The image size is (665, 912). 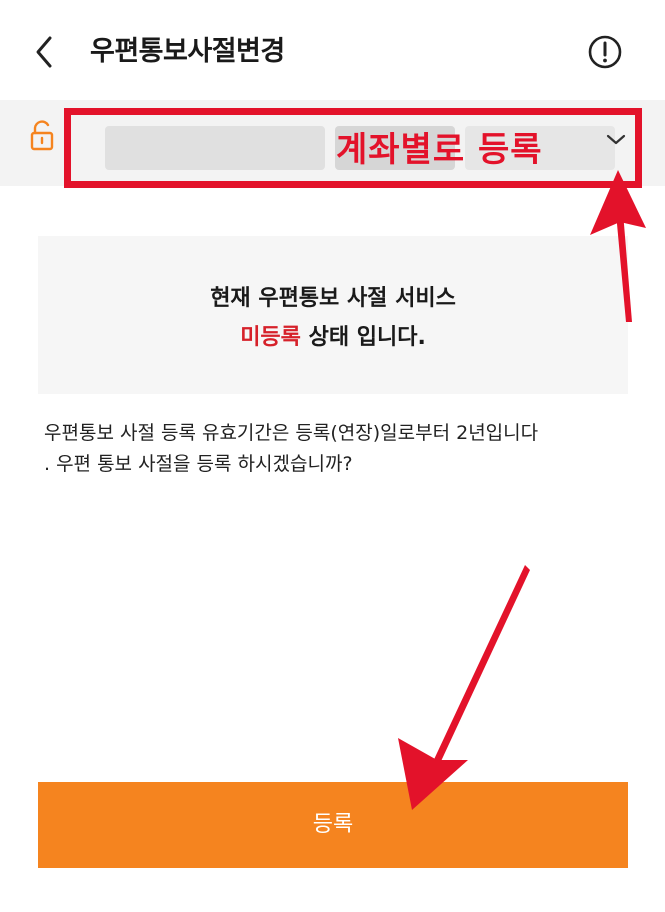 I want to click on info-button, so click(x=605, y=52).